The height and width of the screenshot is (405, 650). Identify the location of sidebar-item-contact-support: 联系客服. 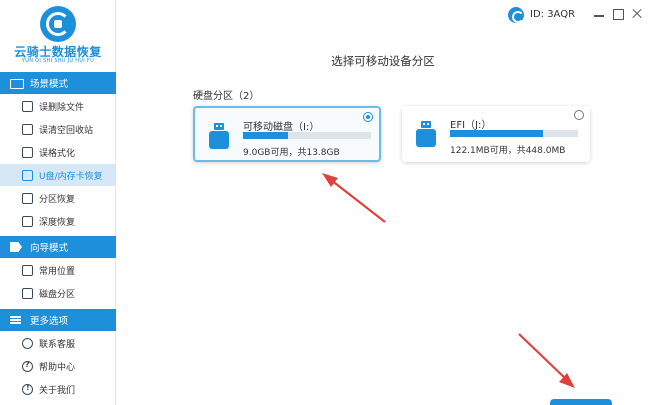
(58, 343).